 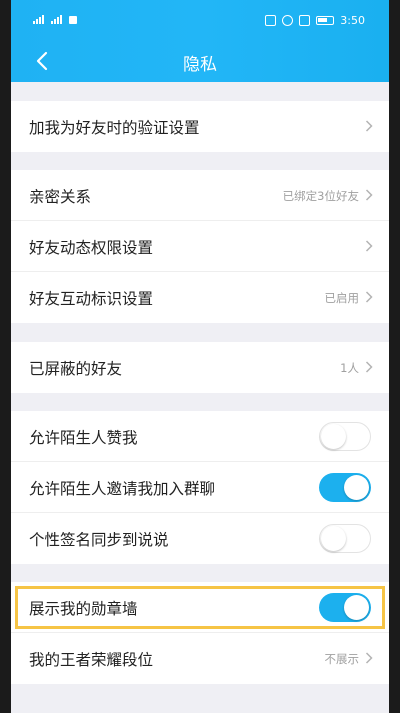 I want to click on group-blocked: 已屏蔽的好友 1人, so click(x=200, y=367).